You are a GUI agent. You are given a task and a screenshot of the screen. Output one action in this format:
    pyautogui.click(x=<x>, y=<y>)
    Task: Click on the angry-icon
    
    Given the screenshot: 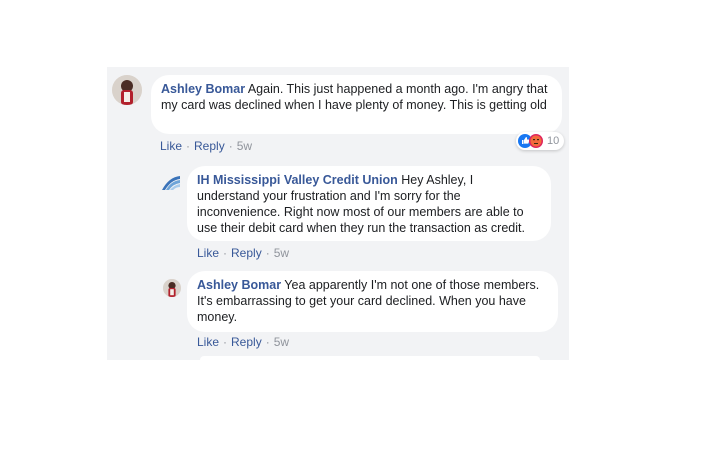 What is the action you would take?
    pyautogui.click(x=536, y=141)
    